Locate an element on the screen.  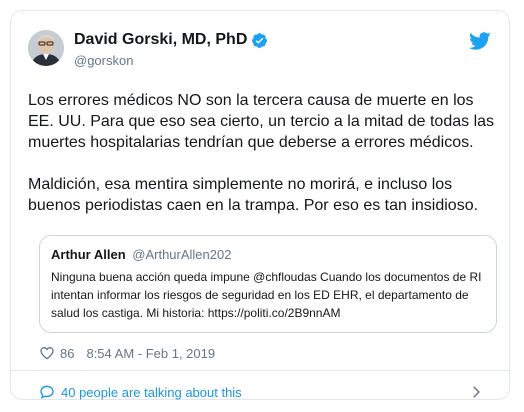
quoted-author-handle: @ArthurAllen202 is located at coordinates (182, 254).